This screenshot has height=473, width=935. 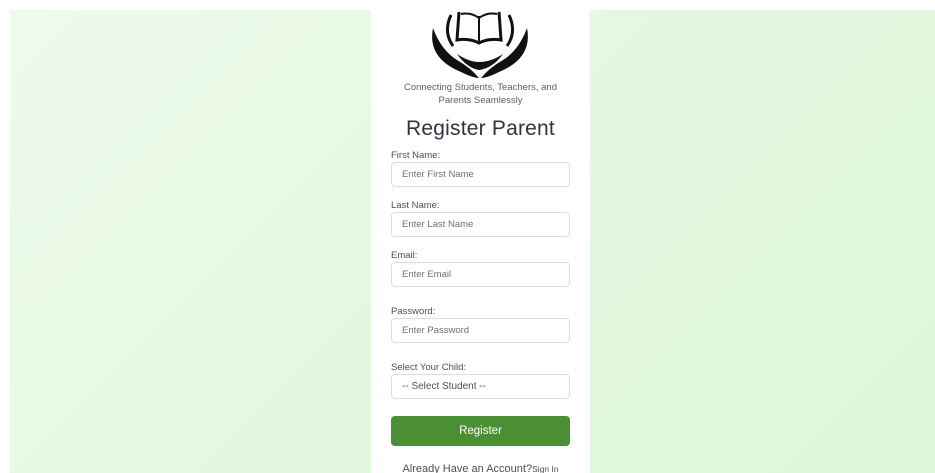 What do you see at coordinates (545, 468) in the screenshot?
I see `sign-in-link: Sign In` at bounding box center [545, 468].